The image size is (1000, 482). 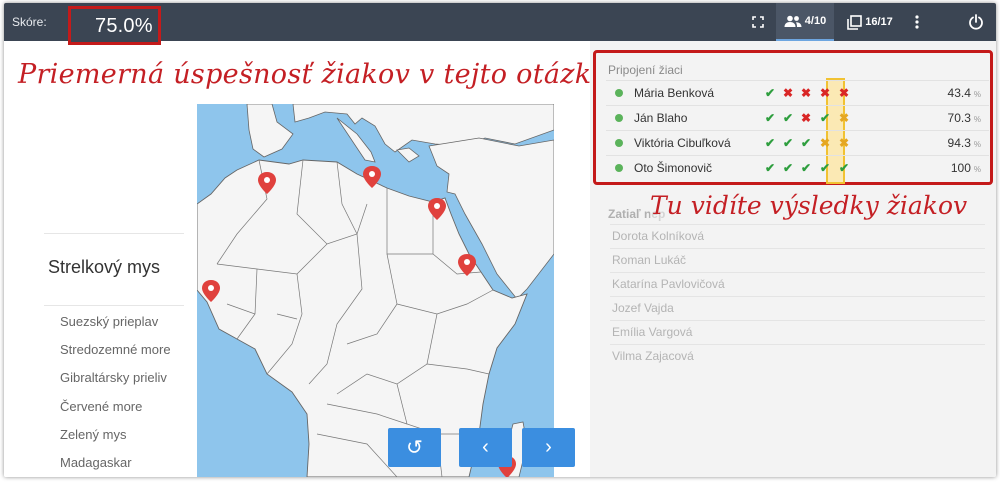 What do you see at coordinates (959, 143) in the screenshot?
I see `score-value: 94.3` at bounding box center [959, 143].